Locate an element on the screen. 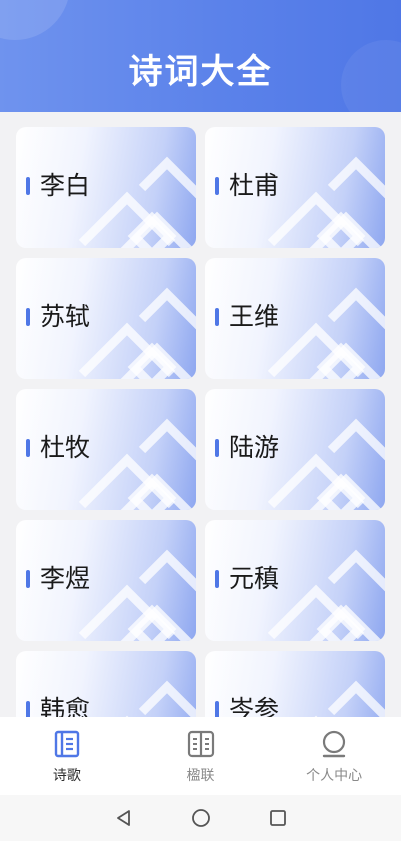  poet-card: 李白 is located at coordinates (106, 187).